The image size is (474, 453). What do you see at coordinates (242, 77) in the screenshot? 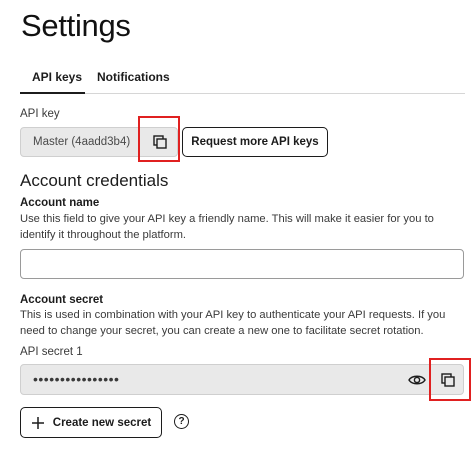
I see `tab-bar: API keys Notifications` at bounding box center [242, 77].